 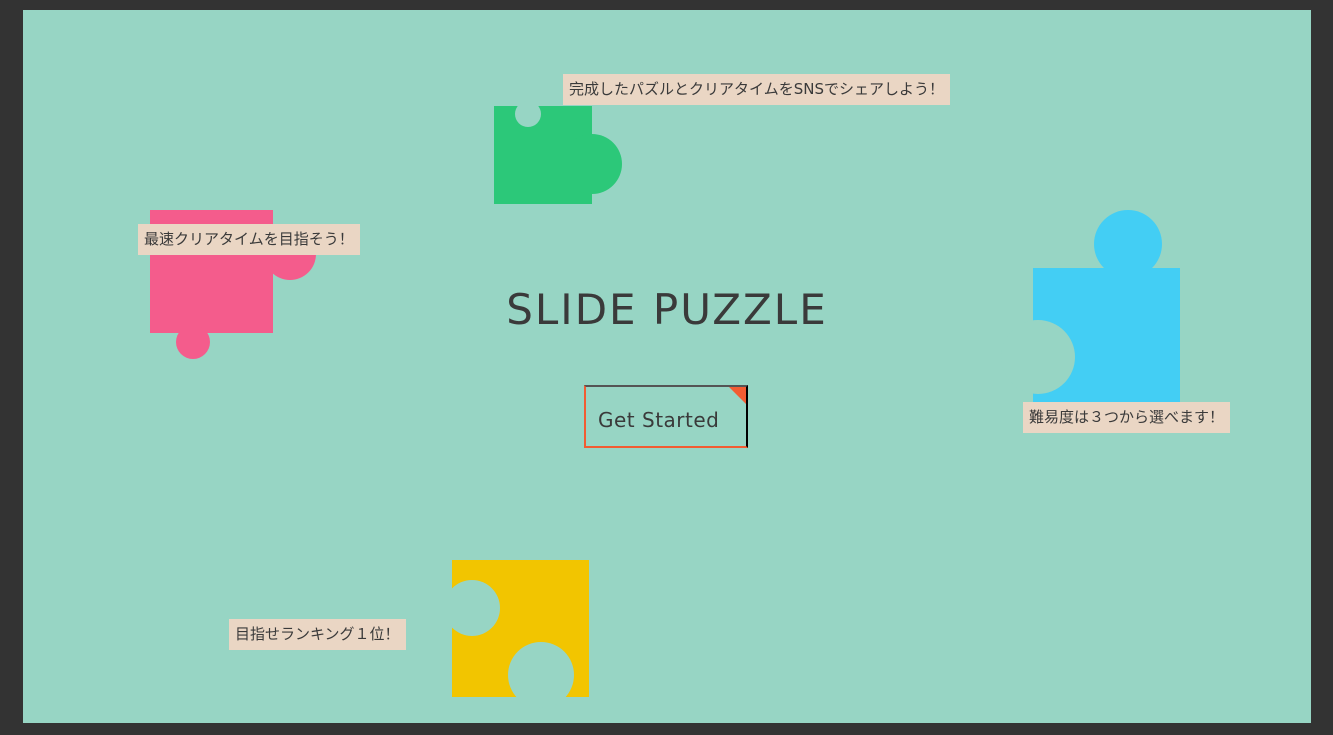 What do you see at coordinates (1127, 417) in the screenshot?
I see `difficulty-callout: 難易度は３つから選べます！` at bounding box center [1127, 417].